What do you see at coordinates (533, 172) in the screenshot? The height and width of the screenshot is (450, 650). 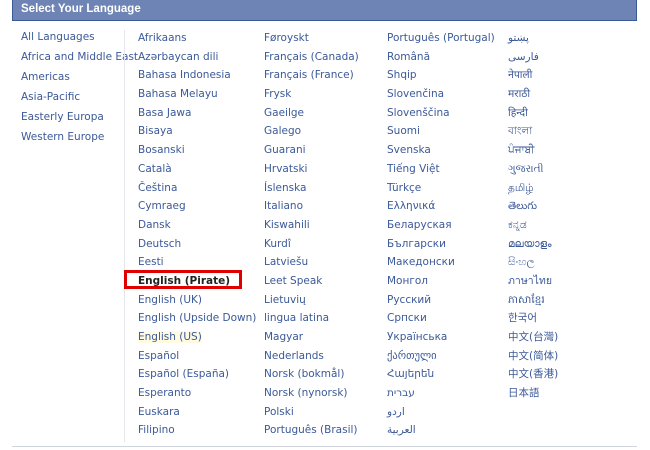 I see `language-item: ગુજરાતી` at bounding box center [533, 172].